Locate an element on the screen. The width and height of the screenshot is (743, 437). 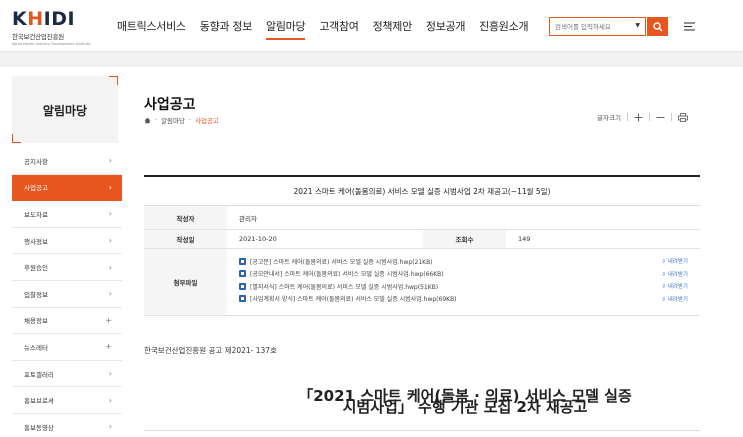
sidebar-item-bids: 입찰정보 › is located at coordinates (67, 294).